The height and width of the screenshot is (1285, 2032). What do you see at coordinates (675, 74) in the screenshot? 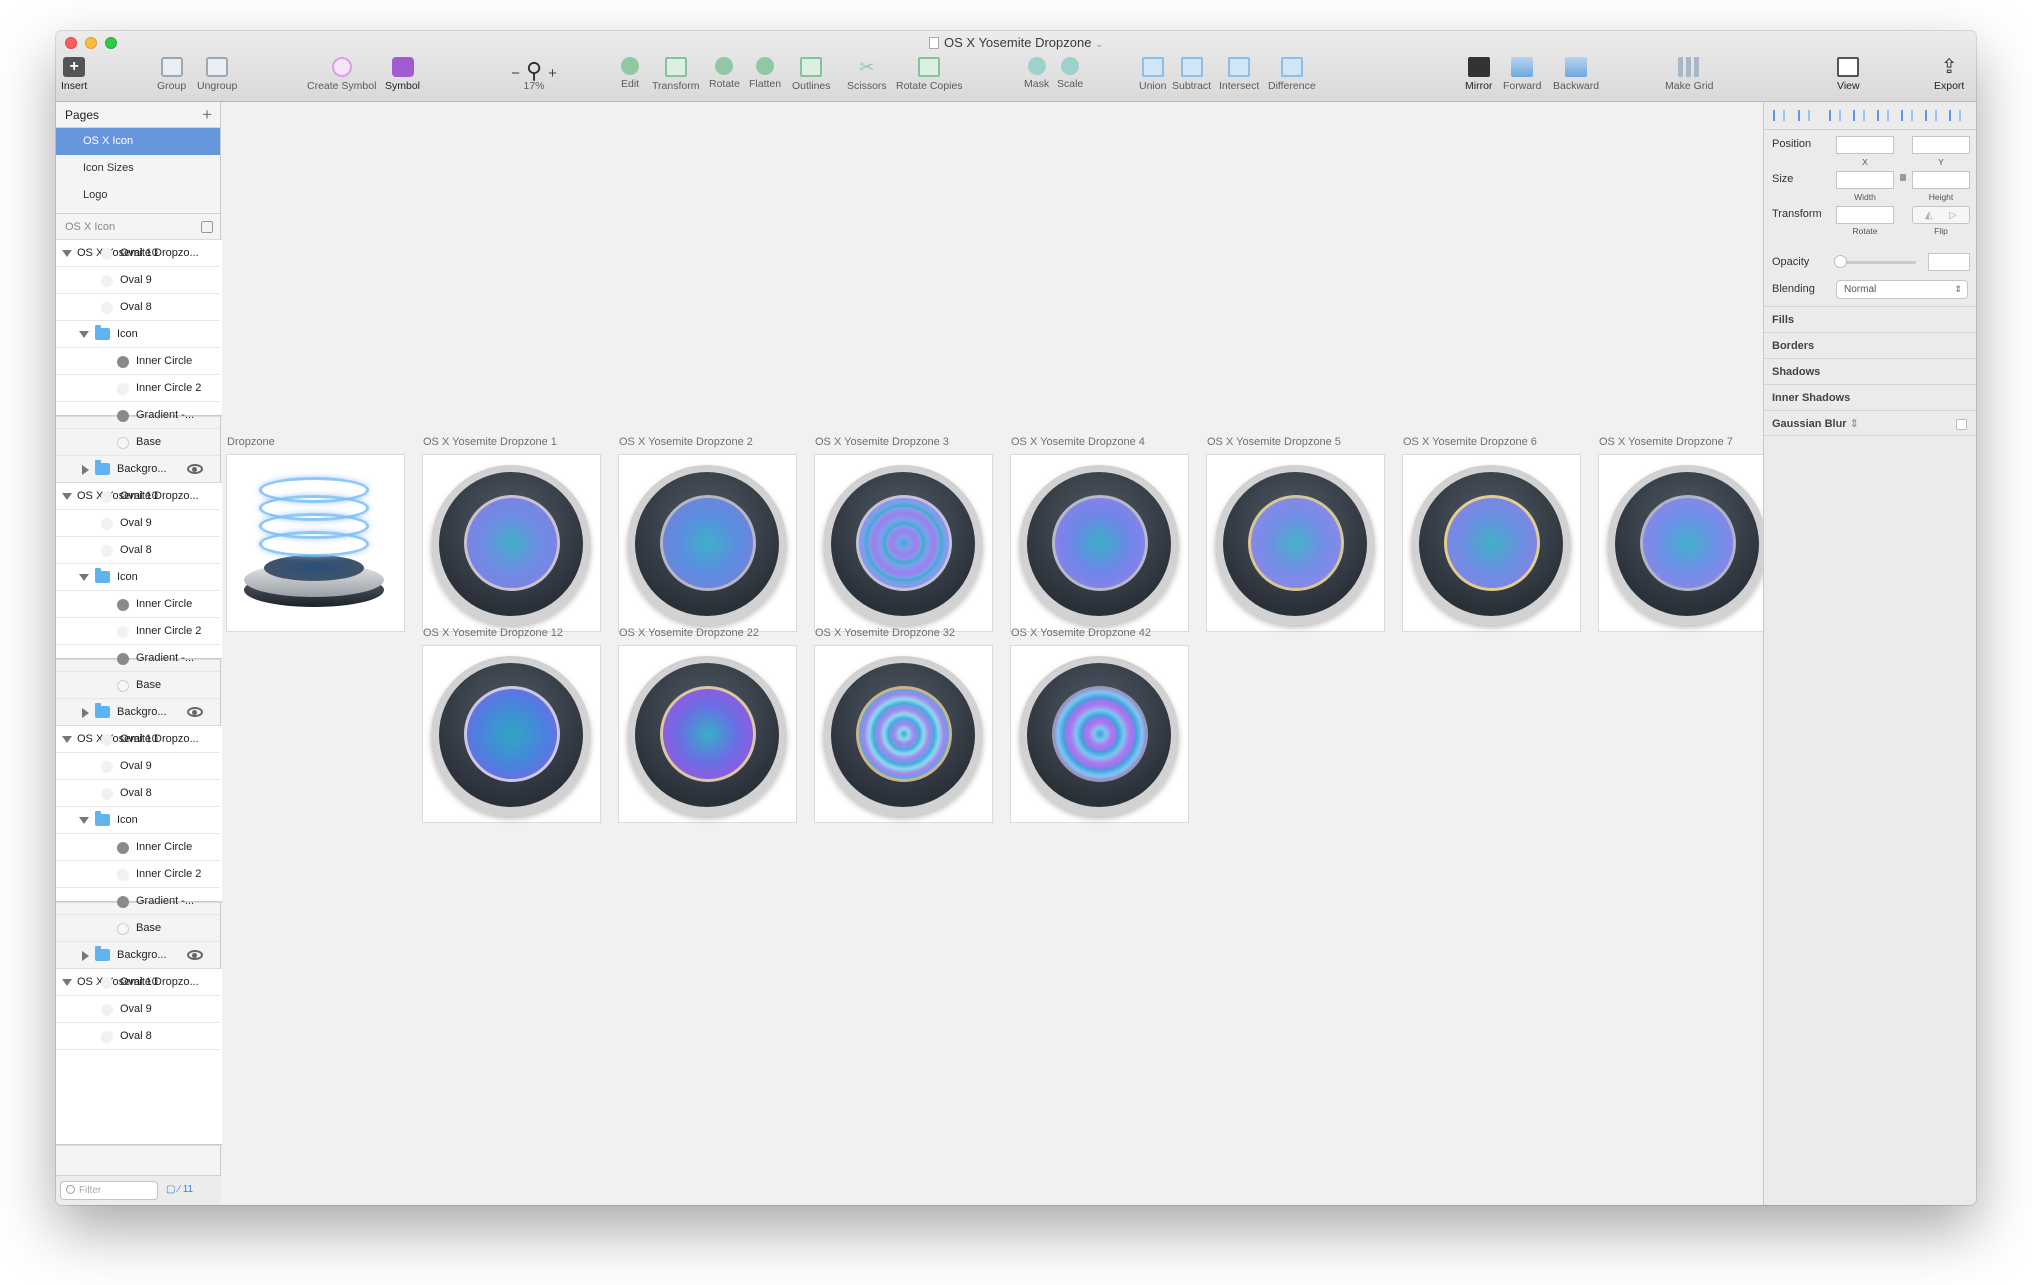
I see `transform-button: Transform` at bounding box center [675, 74].